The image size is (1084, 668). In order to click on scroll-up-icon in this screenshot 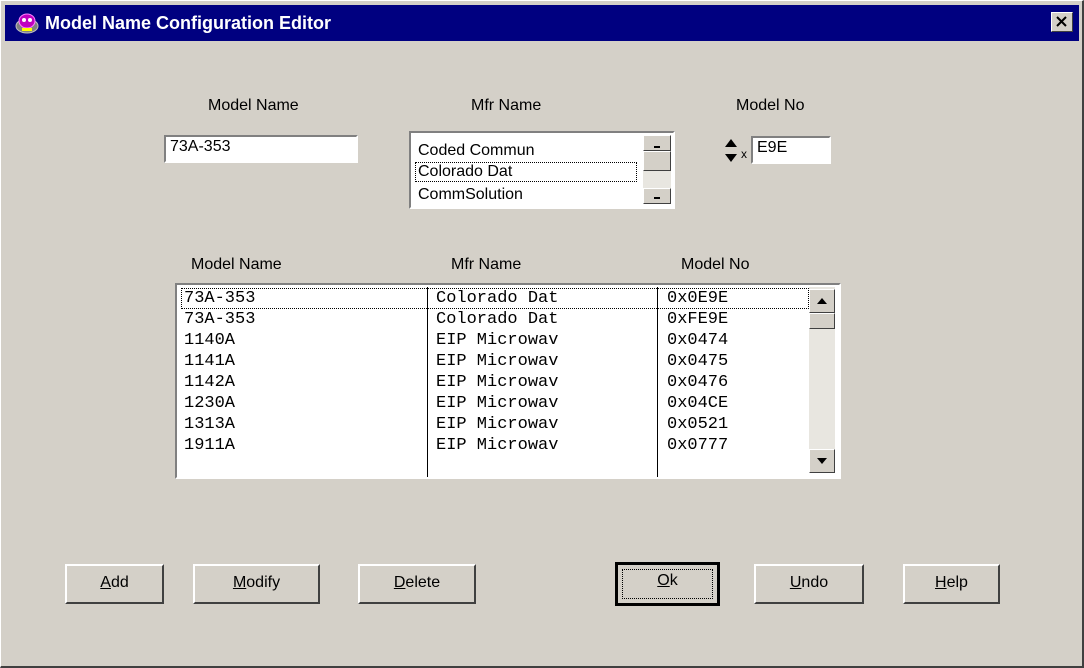, I will do `click(657, 147)`.